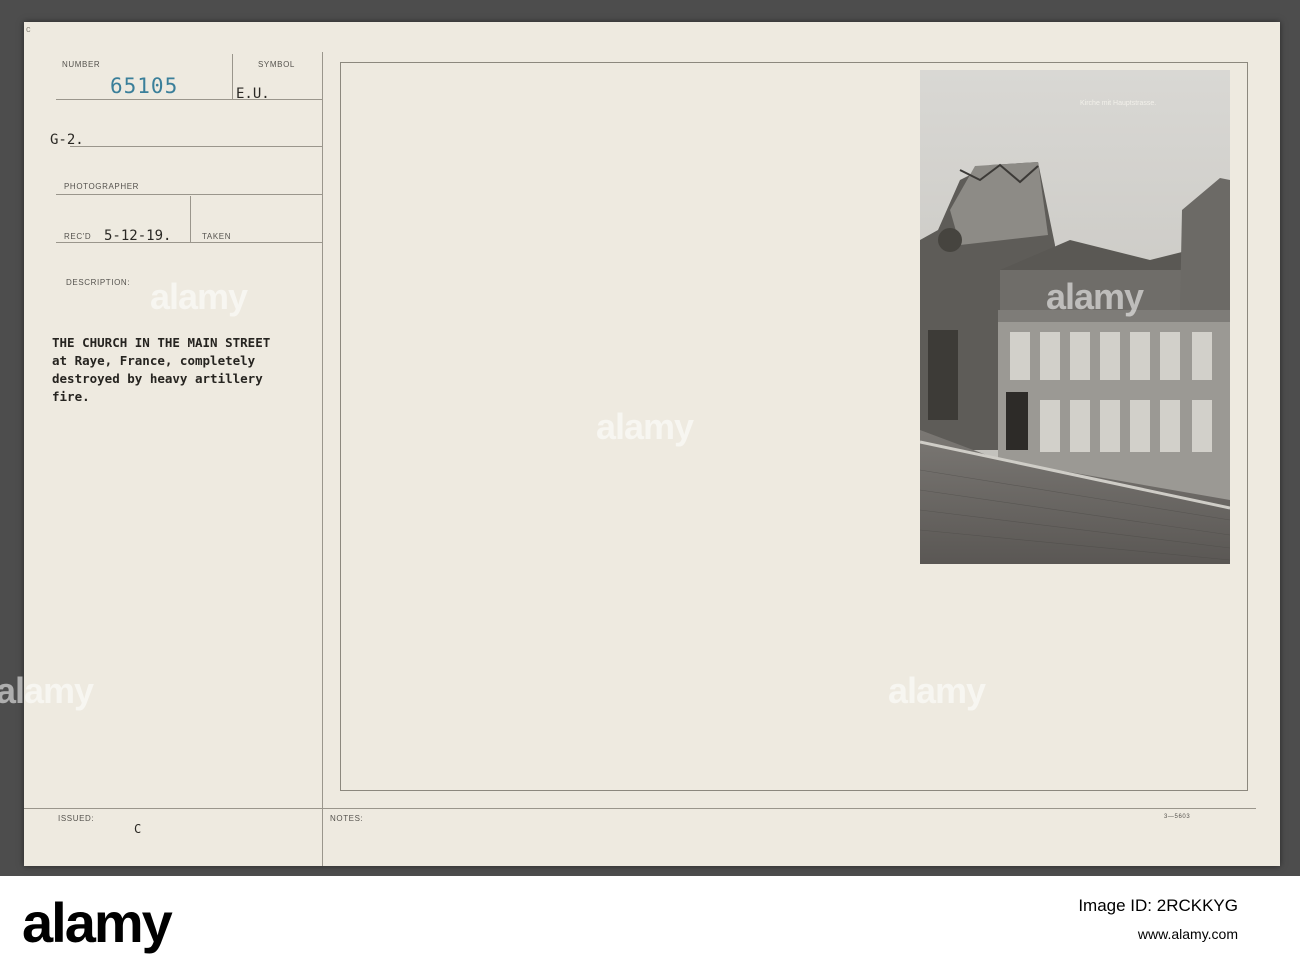  Describe the element at coordinates (1188, 934) in the screenshot. I see `site-url: www.alamy.com` at that location.